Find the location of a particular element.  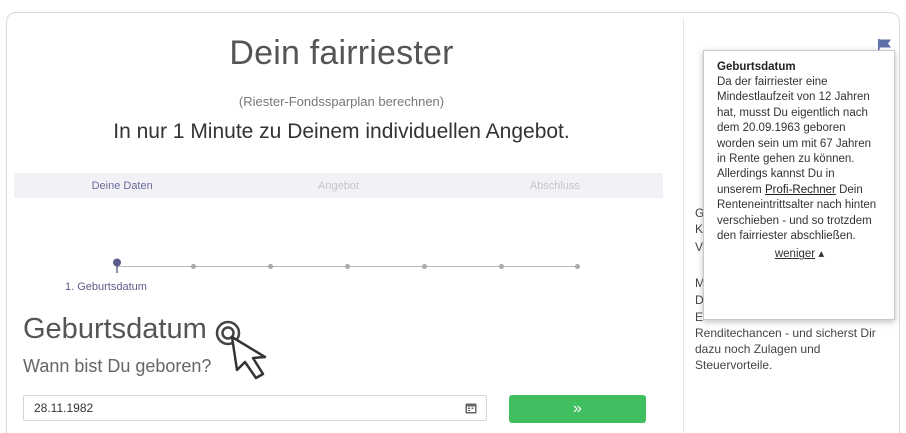

current-step-label: 1. Geburtsdatum is located at coordinates (106, 287).